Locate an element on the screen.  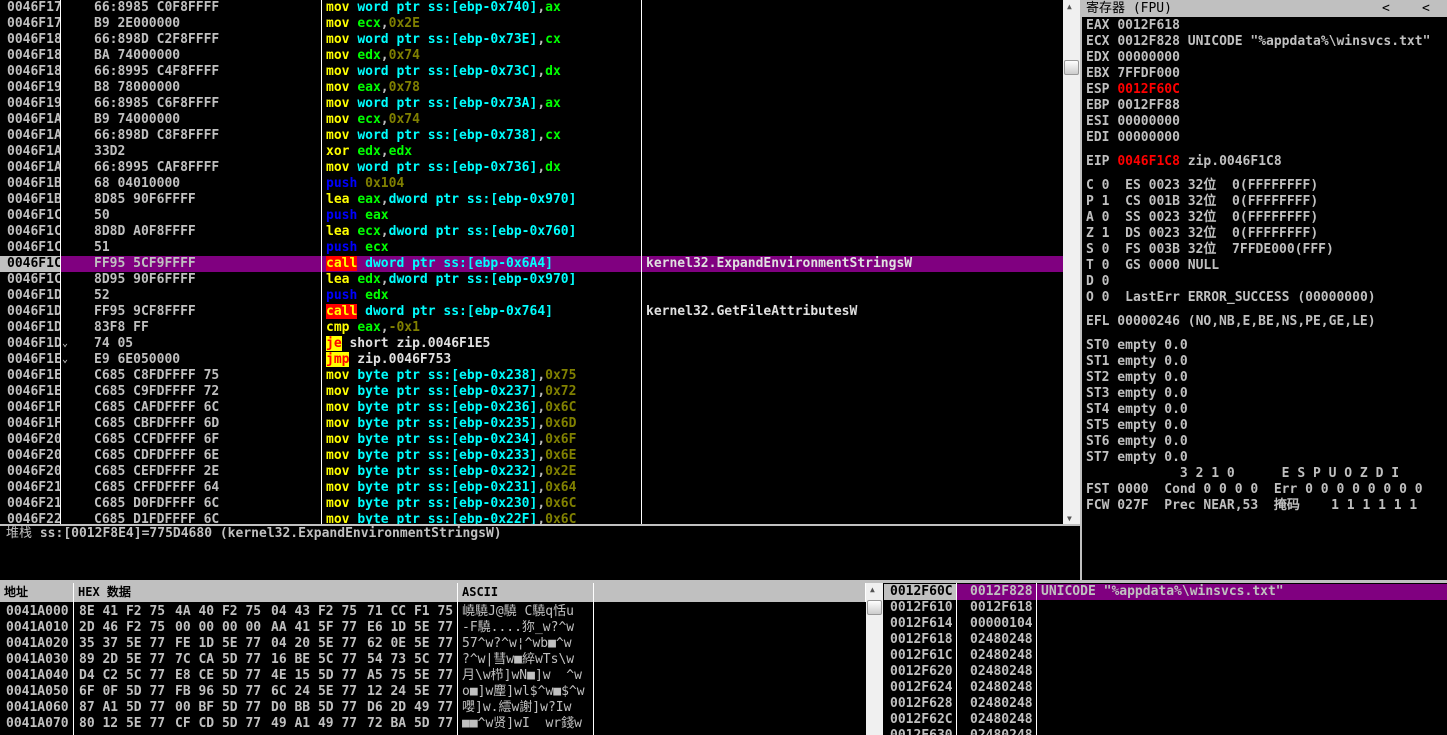
dump-hex-group: 49 A1 49 77 is located at coordinates (317, 724).